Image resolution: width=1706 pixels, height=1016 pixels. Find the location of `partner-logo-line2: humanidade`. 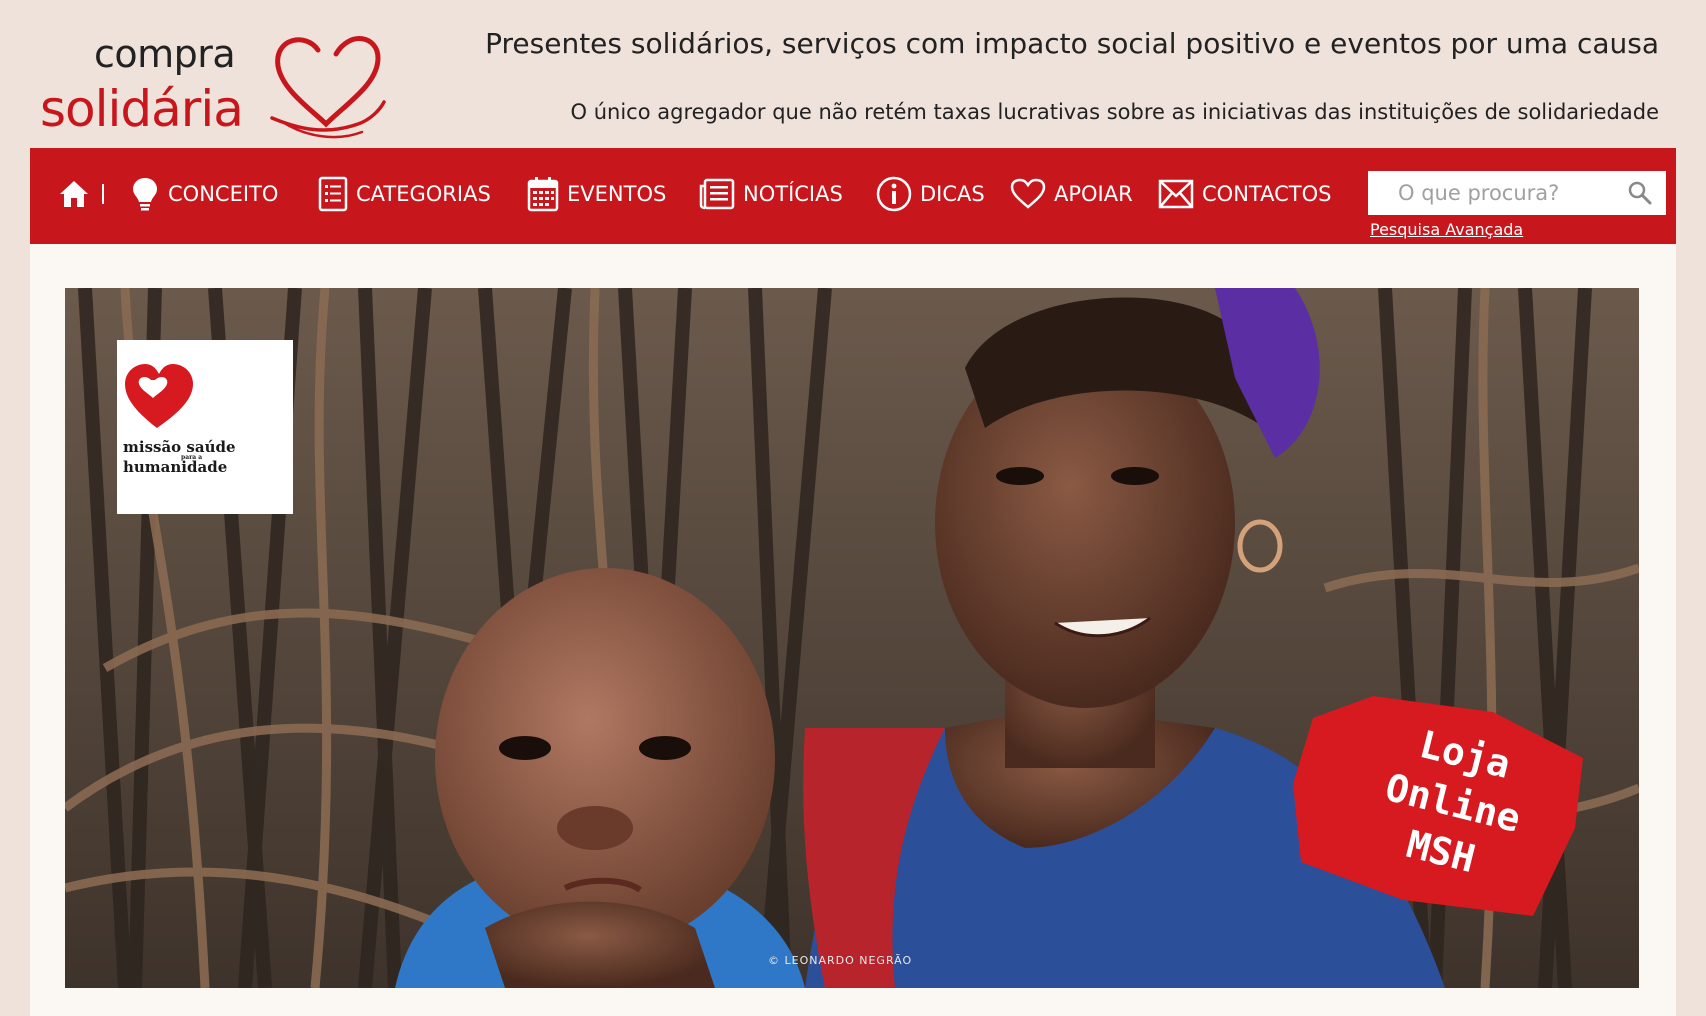

partner-logo-line2: humanidade is located at coordinates (175, 467).